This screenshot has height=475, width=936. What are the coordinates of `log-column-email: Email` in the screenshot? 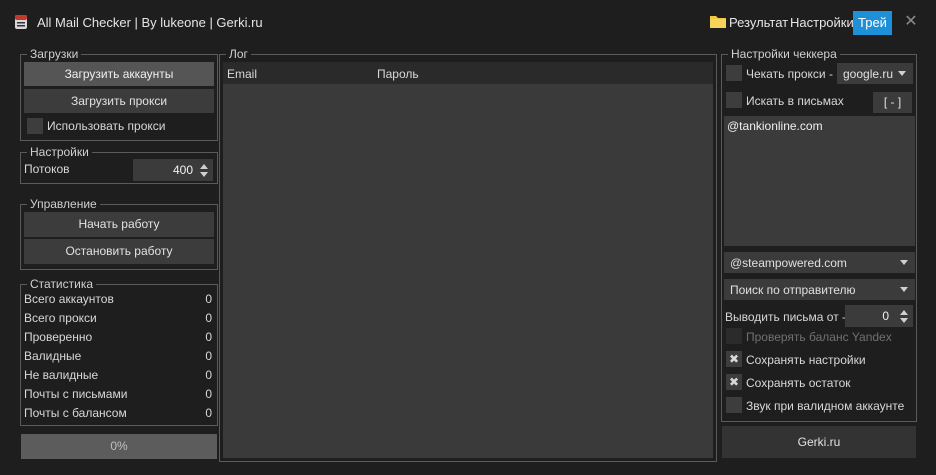 It's located at (242, 74).